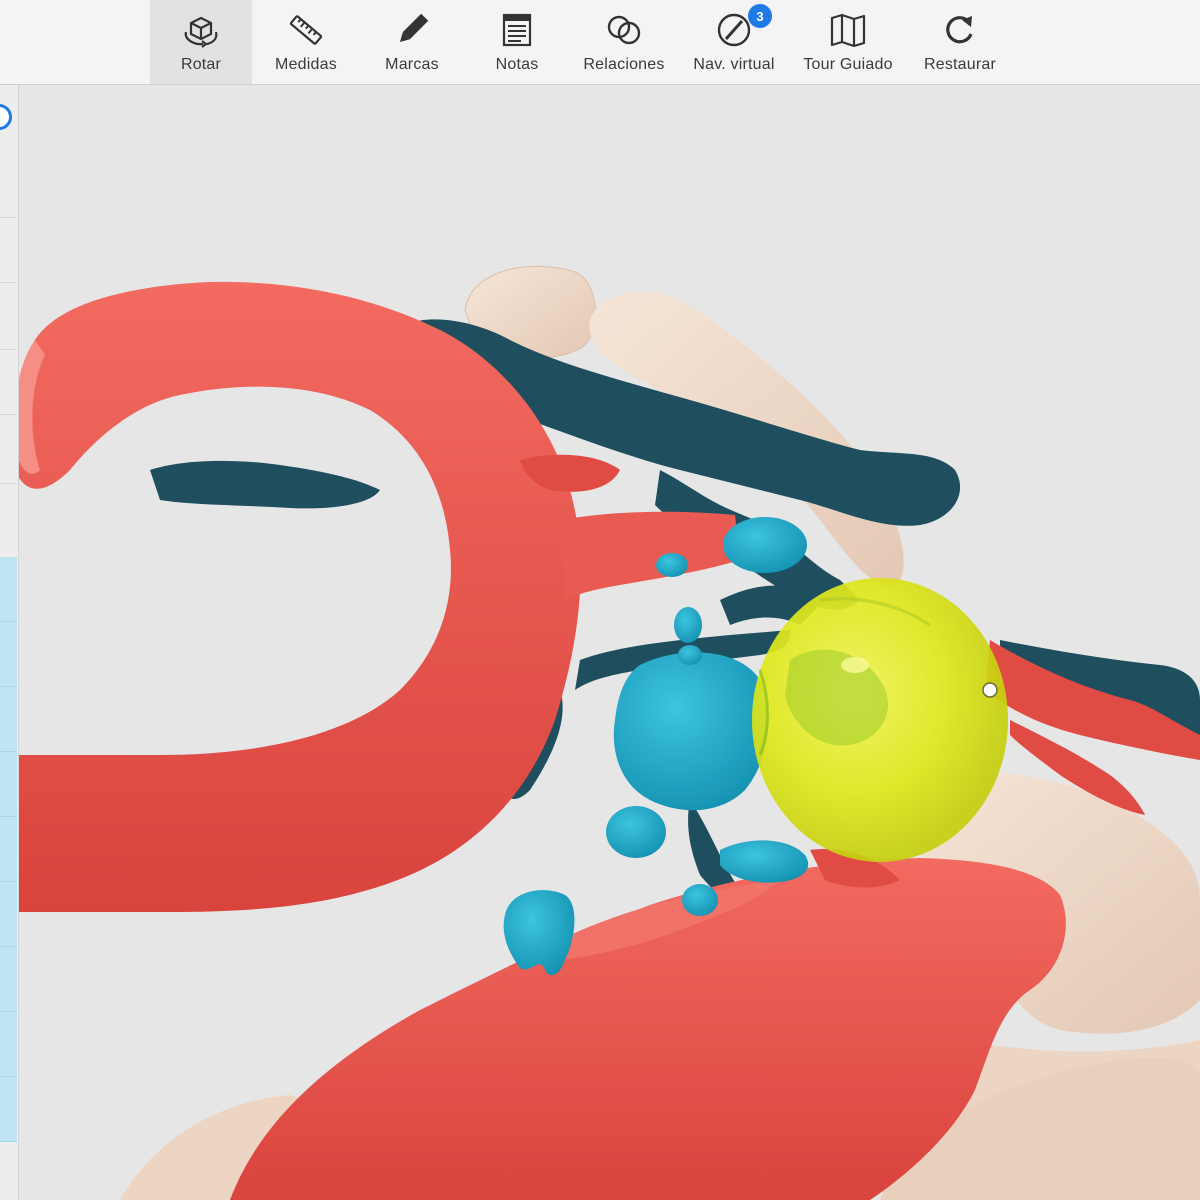 Image resolution: width=1200 pixels, height=1200 pixels. What do you see at coordinates (306, 64) in the screenshot?
I see `measure-label: Medidas` at bounding box center [306, 64].